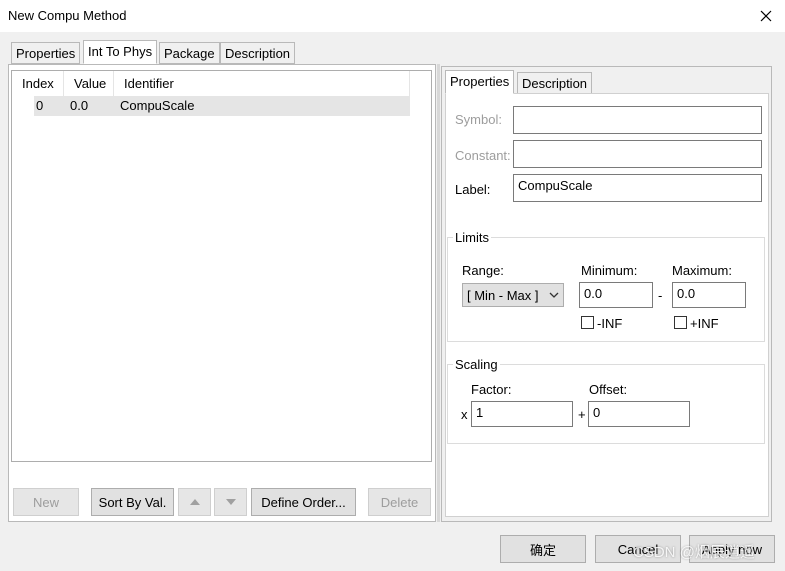 This screenshot has height=571, width=785. I want to click on range-select: [ Min - Max ], so click(513, 295).